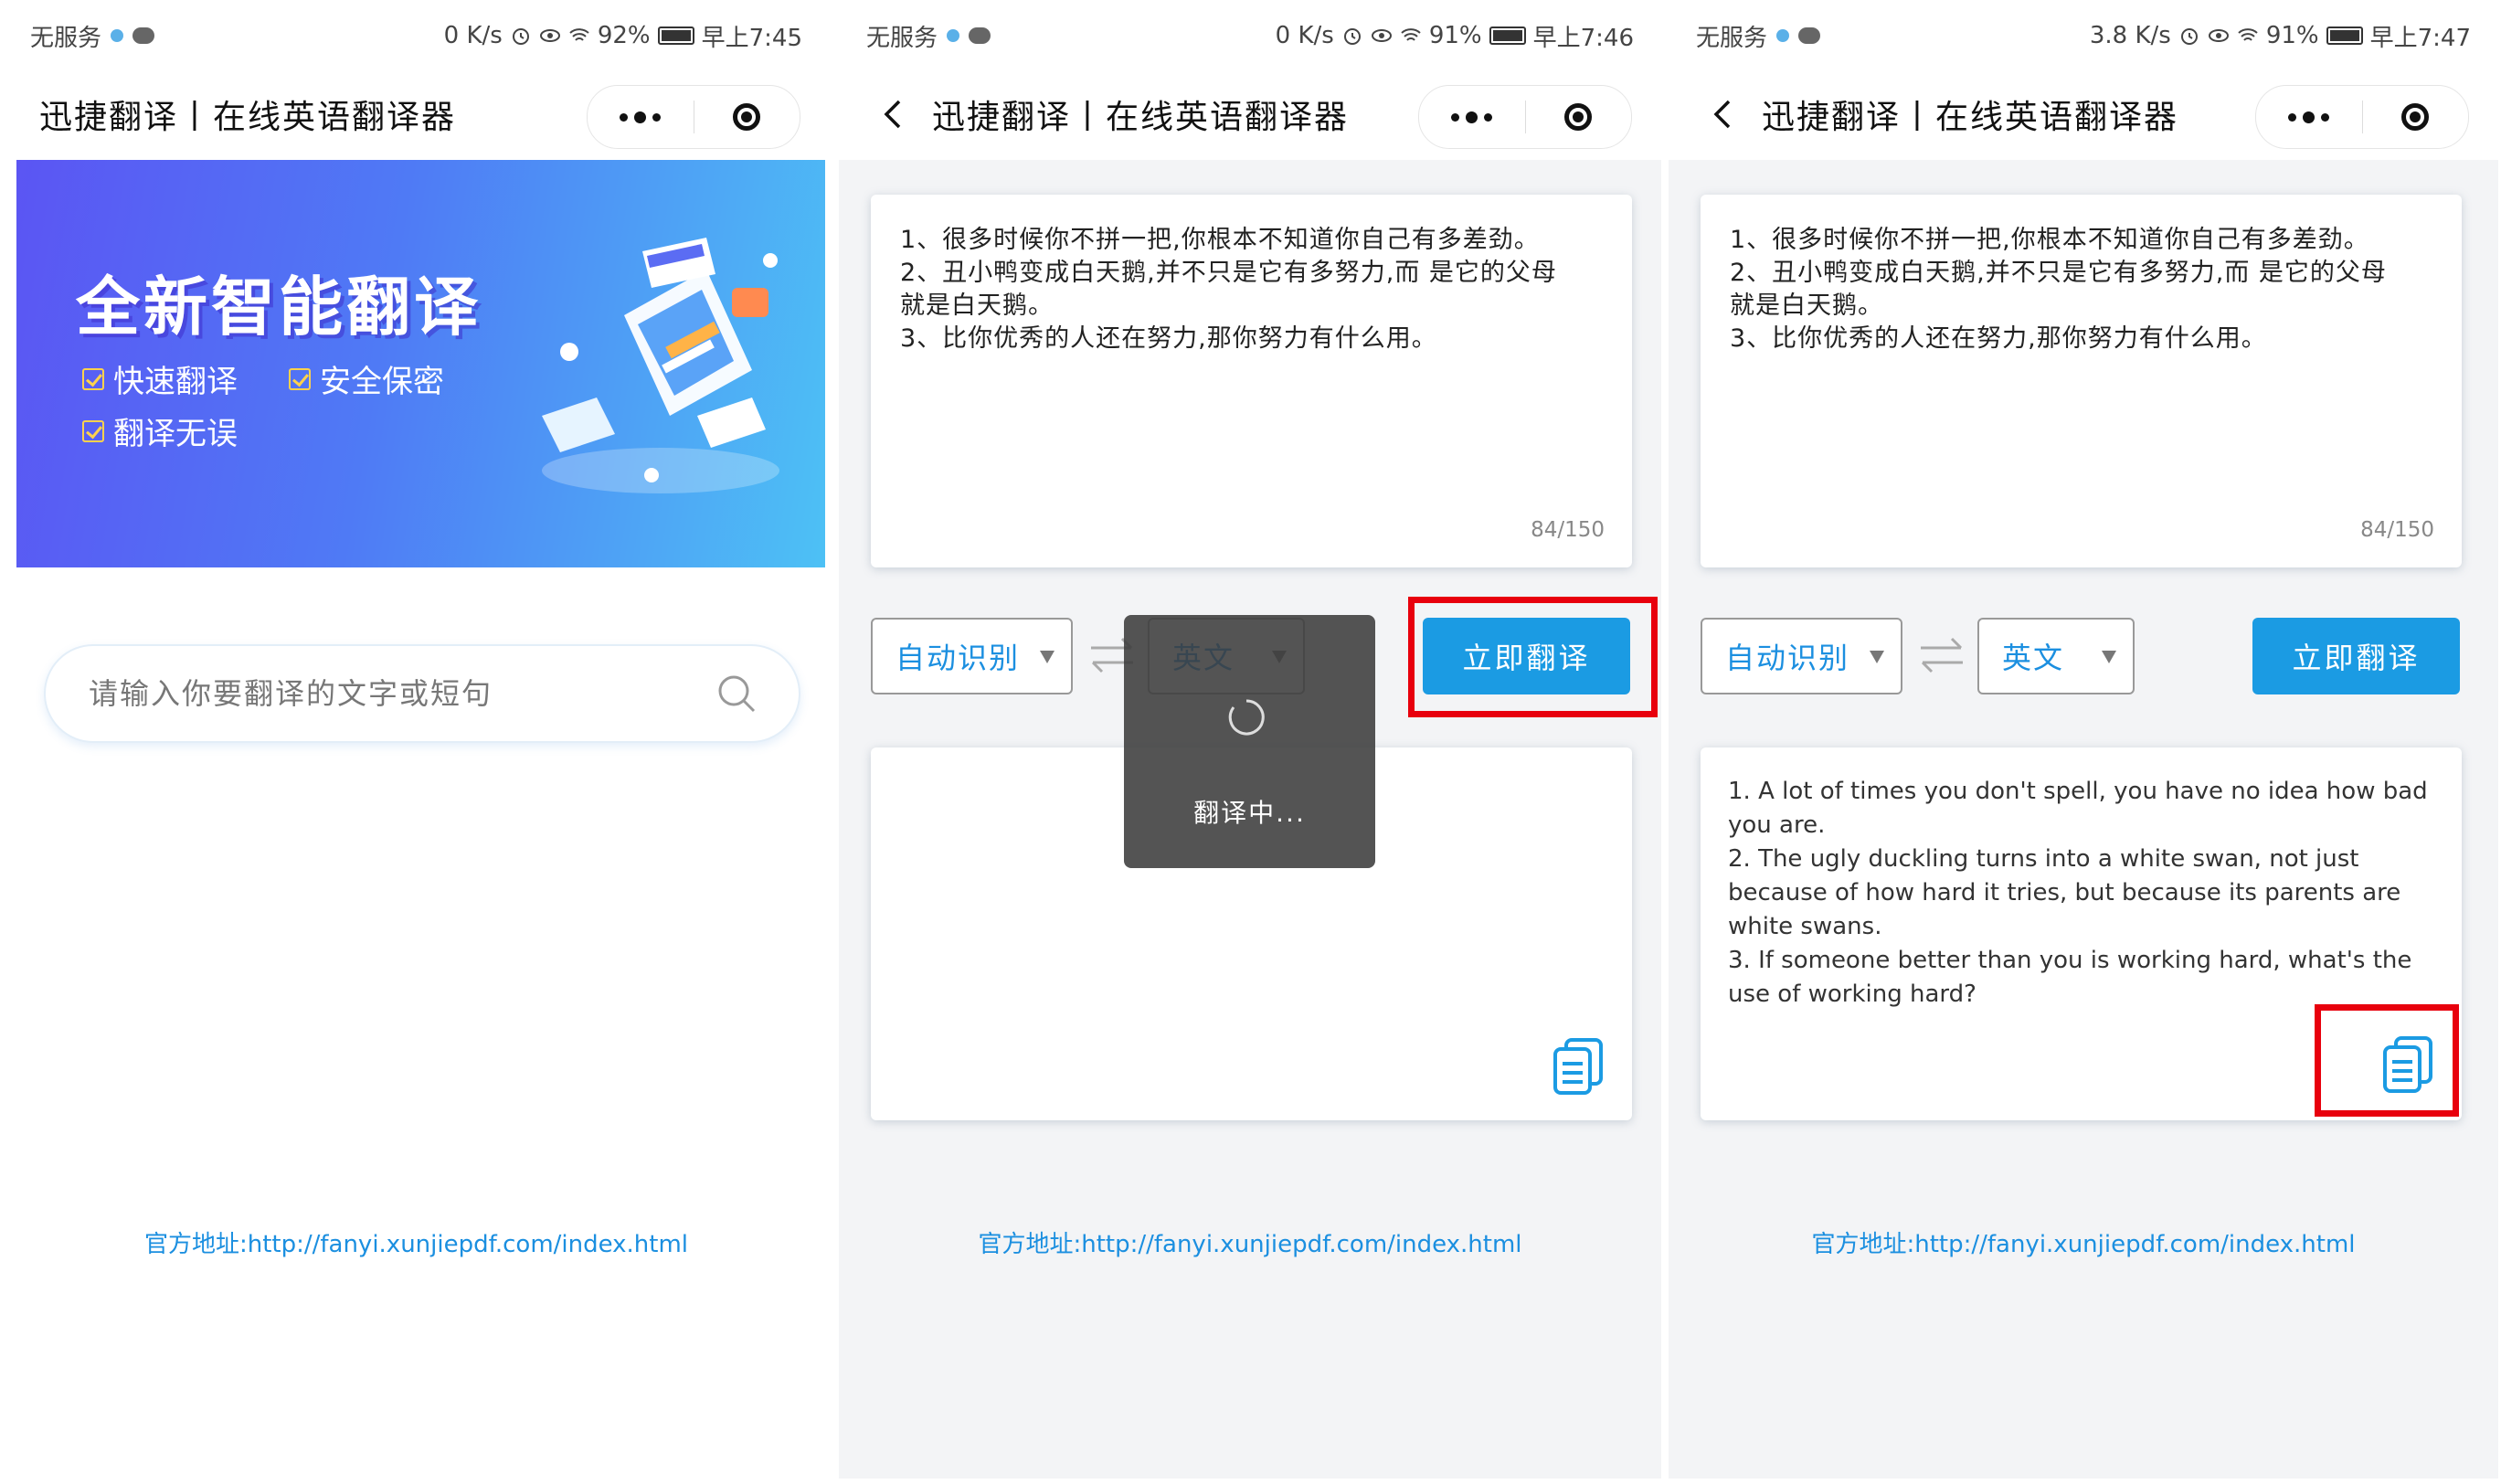 This screenshot has height=1484, width=2501. What do you see at coordinates (1583, 38) in the screenshot?
I see `clock: 早上7:46` at bounding box center [1583, 38].